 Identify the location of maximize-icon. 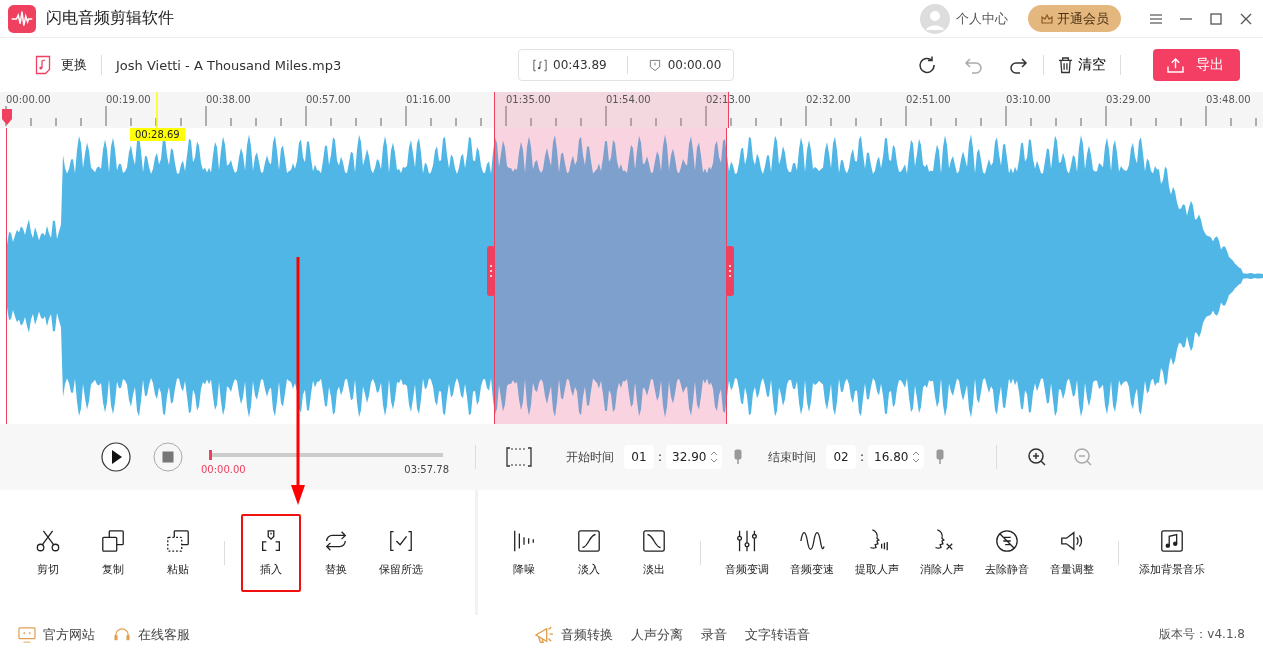
(1216, 18).